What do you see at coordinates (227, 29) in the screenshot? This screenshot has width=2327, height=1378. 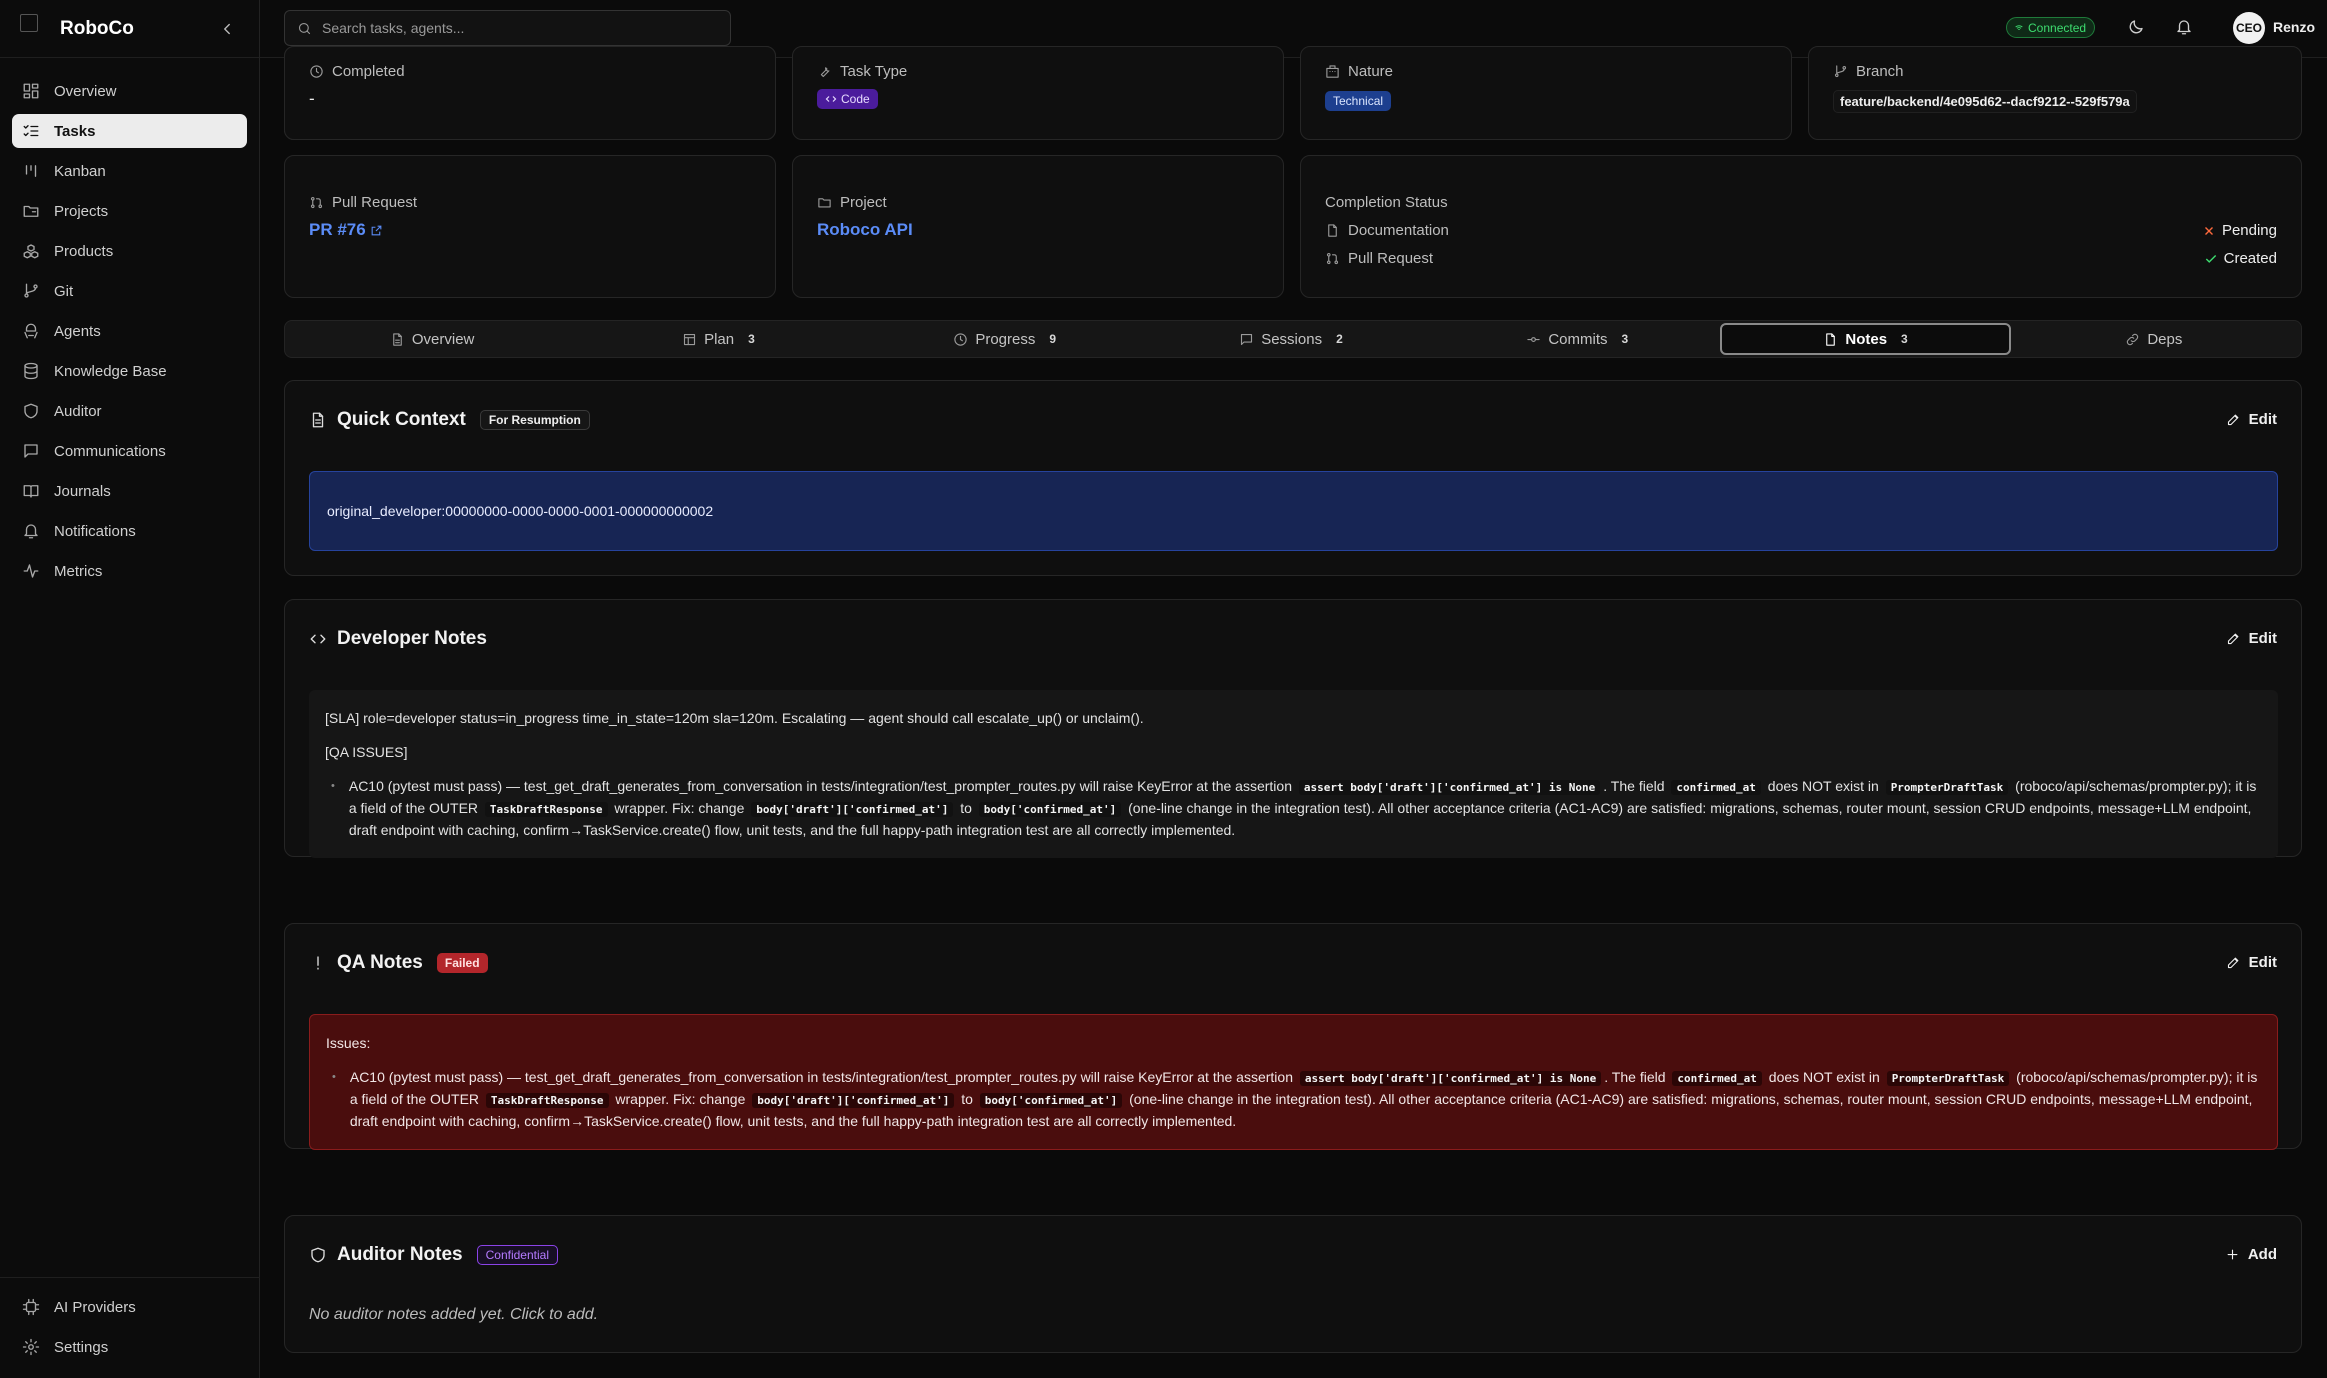 I see `collapse-sidebar-button` at bounding box center [227, 29].